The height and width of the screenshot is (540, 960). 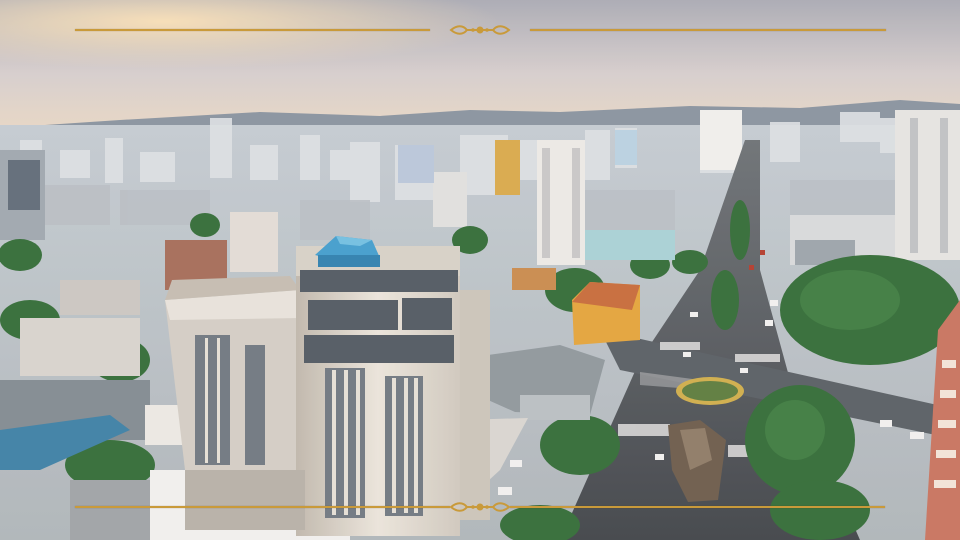 I want to click on bottom-left-gold-rule, so click(x=262, y=507).